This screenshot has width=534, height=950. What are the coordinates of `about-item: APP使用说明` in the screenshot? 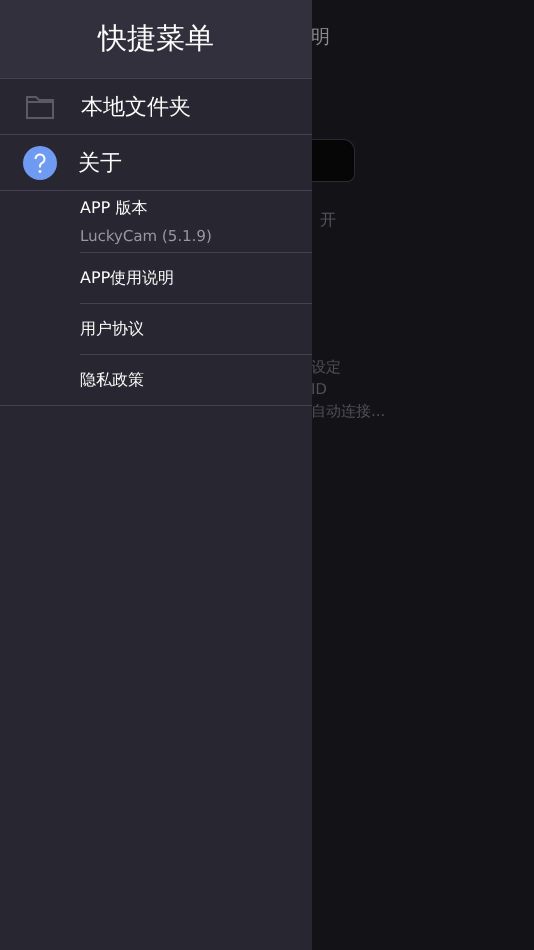 It's located at (196, 278).